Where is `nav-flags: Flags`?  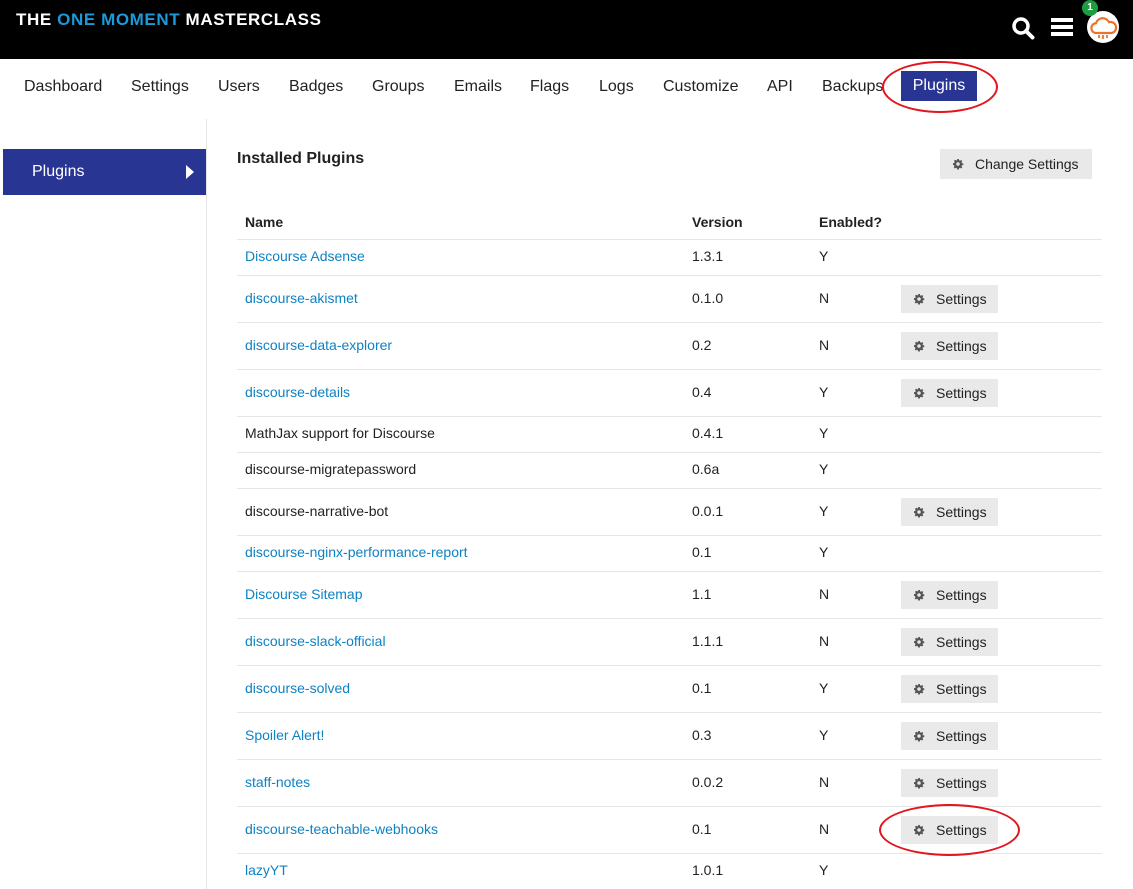 nav-flags: Flags is located at coordinates (549, 87).